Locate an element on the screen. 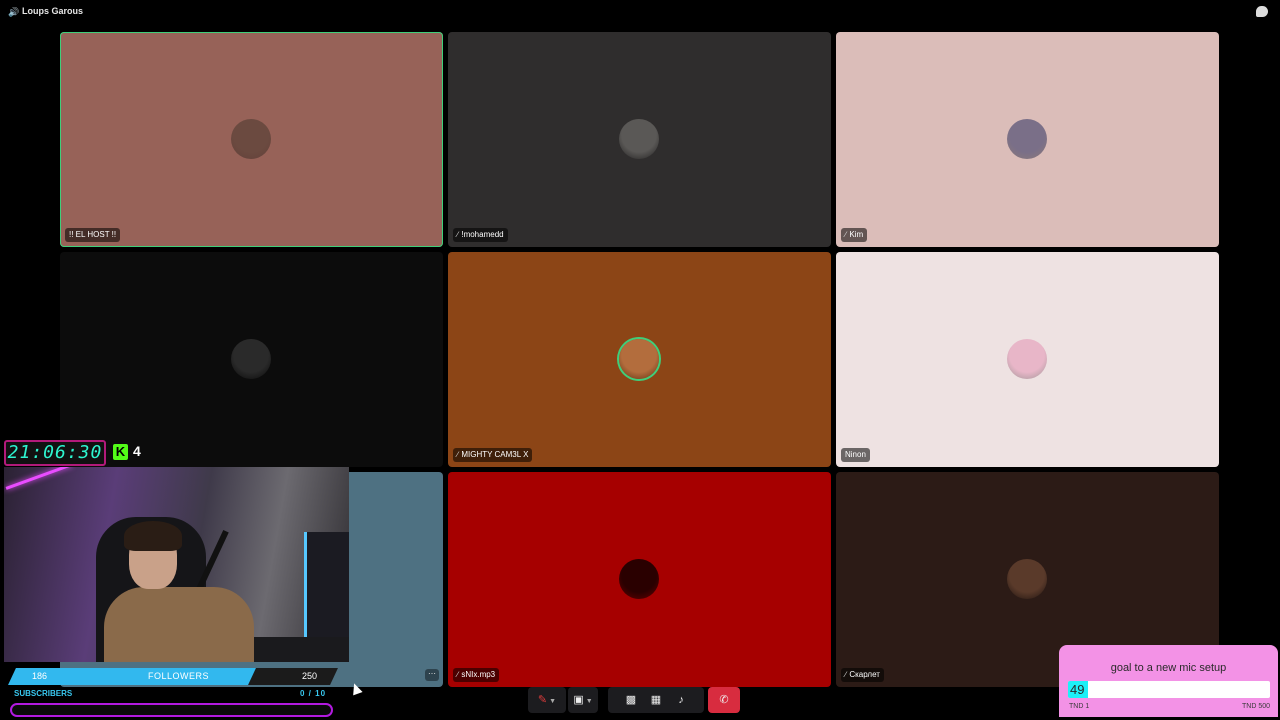 Image resolution: width=1280 pixels, height=720 pixels. followers-label: FOLLOWERS is located at coordinates (179, 676).